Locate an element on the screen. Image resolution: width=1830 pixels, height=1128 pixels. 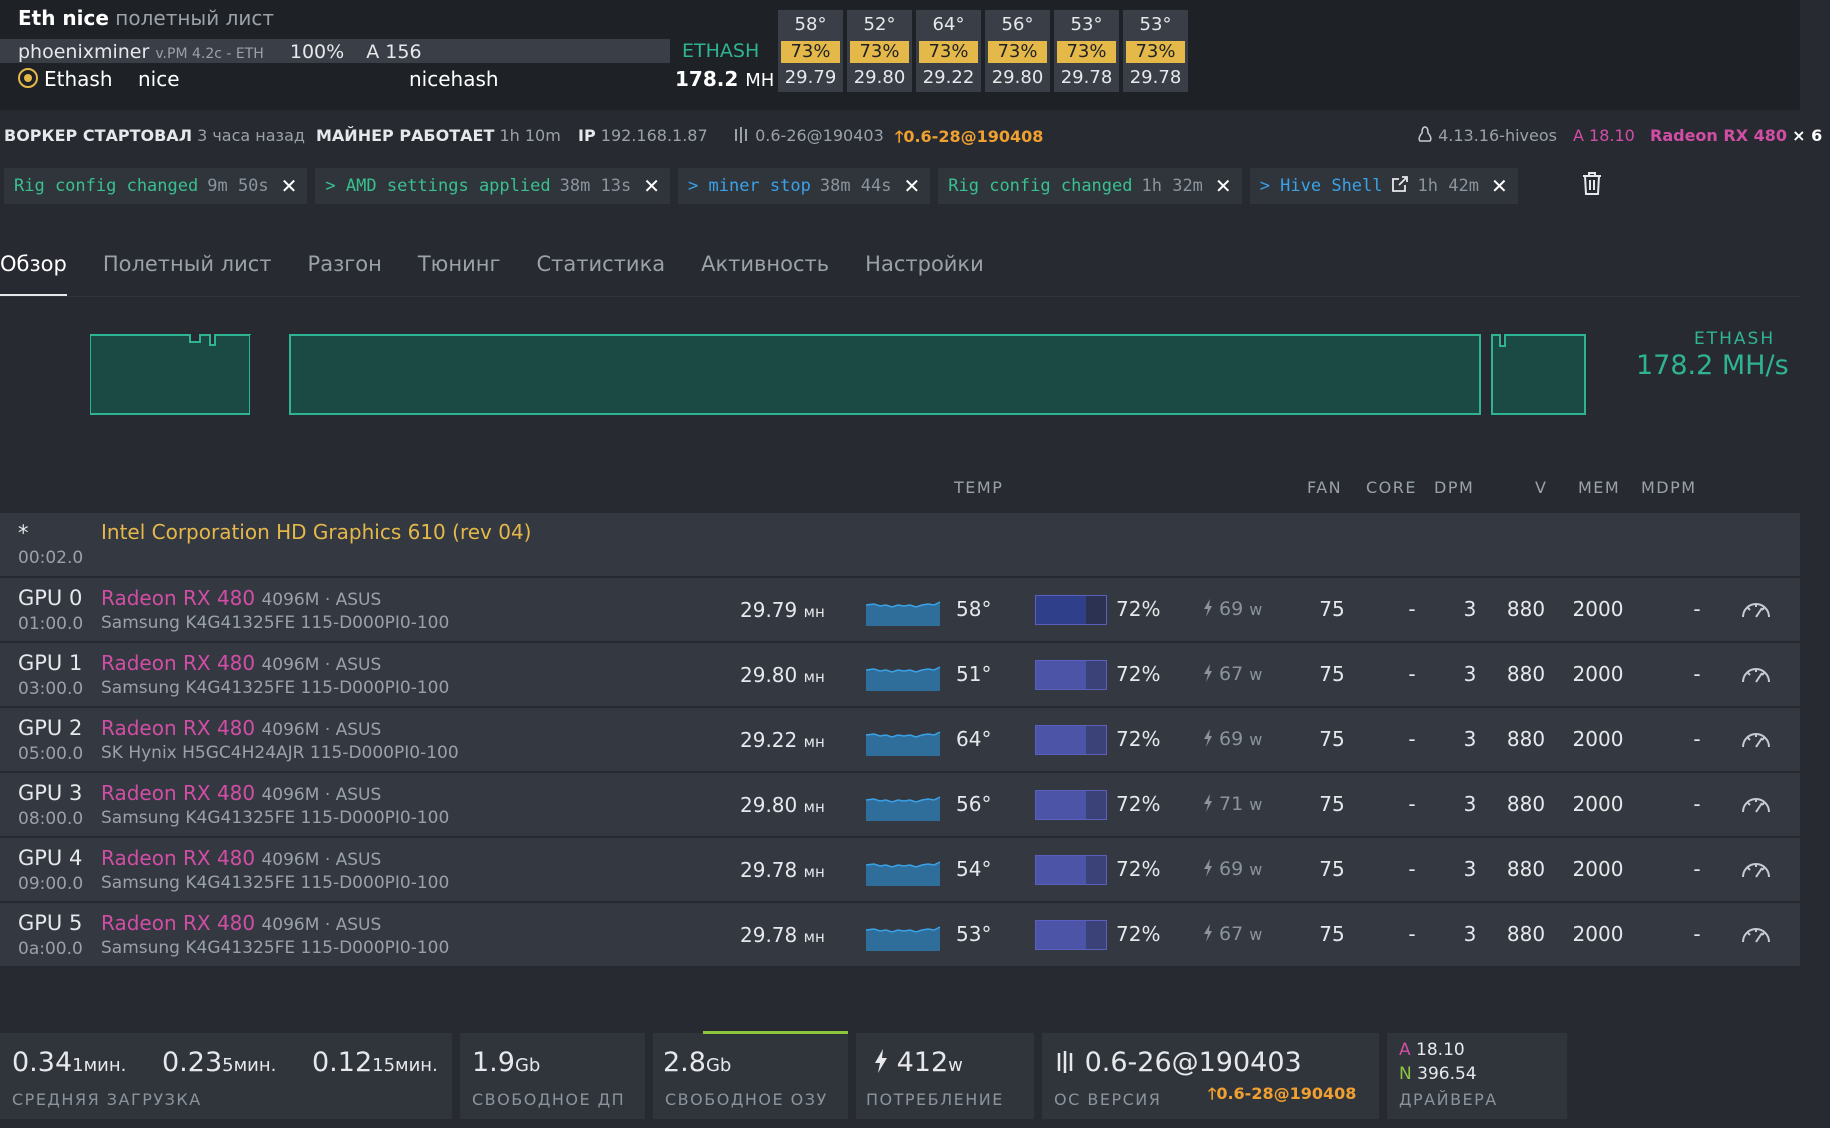
tab-item: Тюнинг is located at coordinates (459, 273).